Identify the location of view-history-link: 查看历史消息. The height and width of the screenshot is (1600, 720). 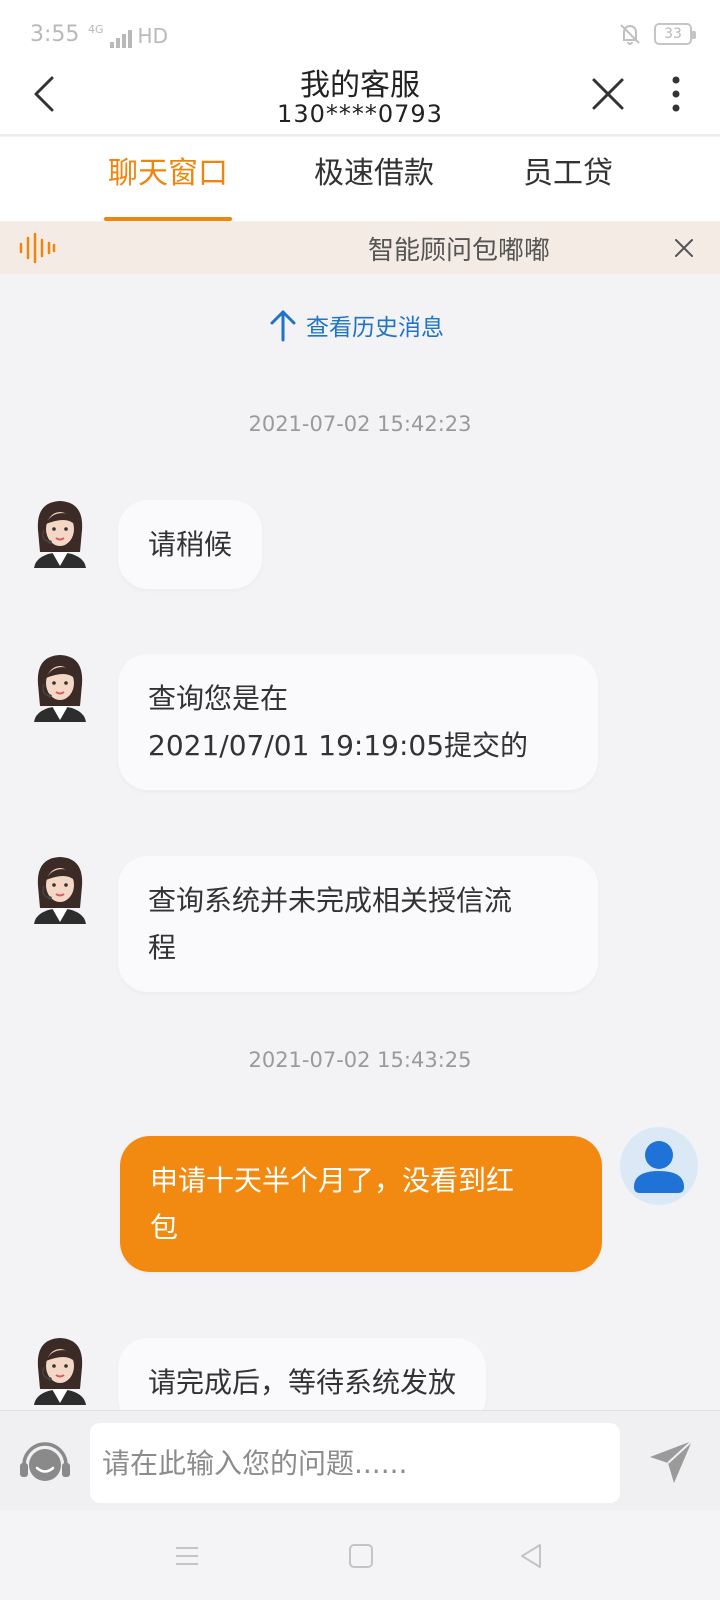
(356, 325).